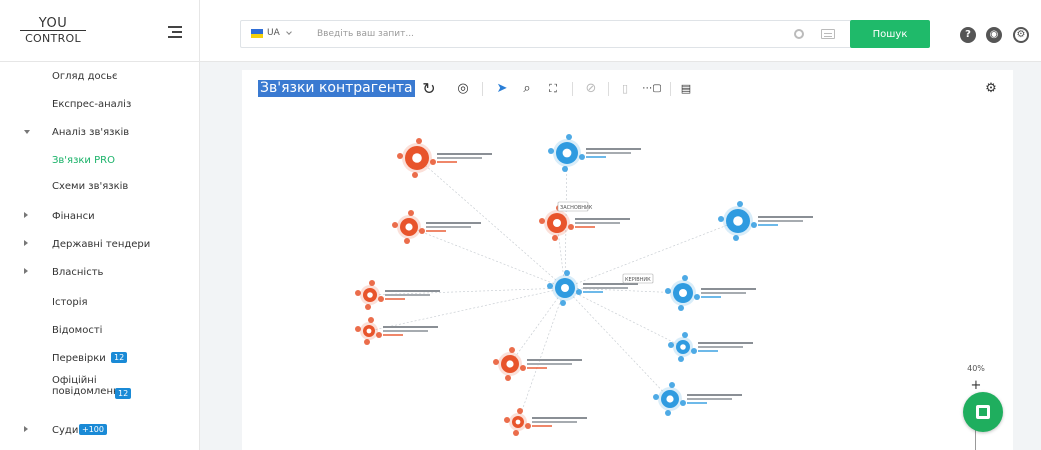 This screenshot has width=1041, height=450. What do you see at coordinates (77, 330) in the screenshot?
I see `sidebar-item-label: Відомості` at bounding box center [77, 330].